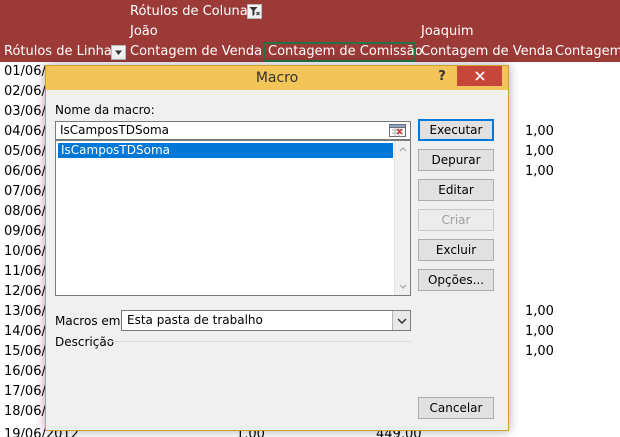 This screenshot has height=437, width=620. I want to click on column-filter-button, so click(254, 11).